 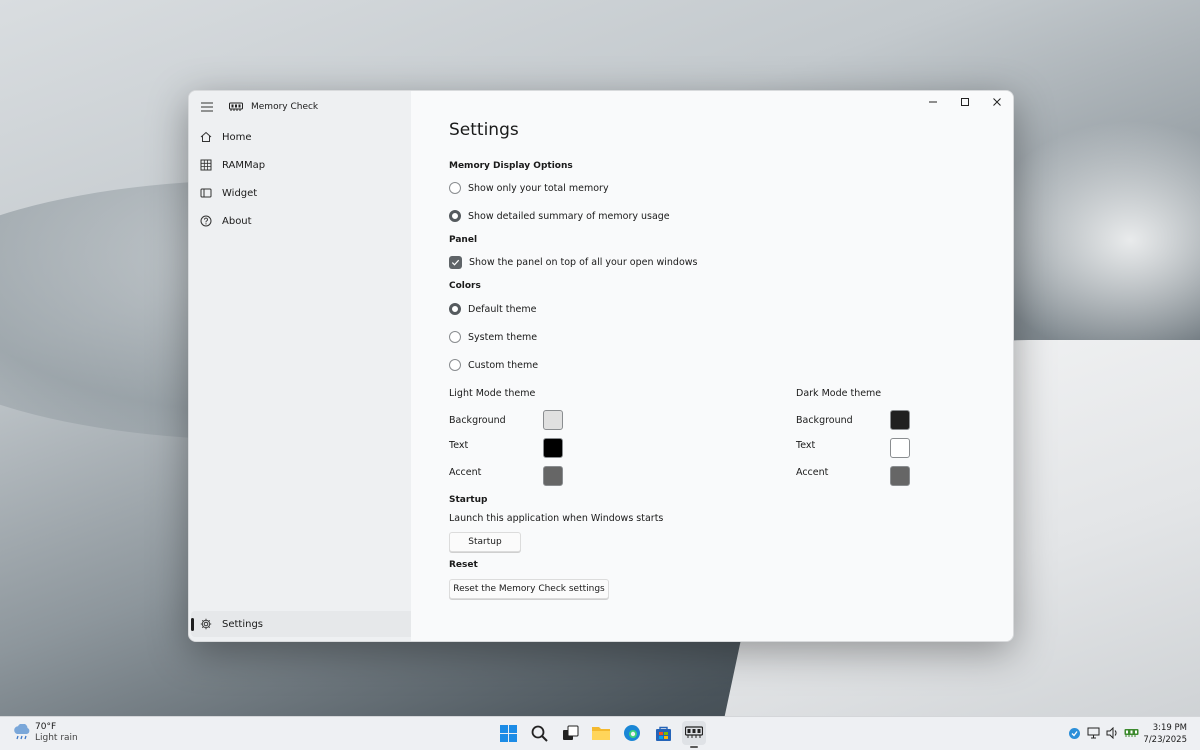 I want to click on dark-text-swatch, so click(x=900, y=448).